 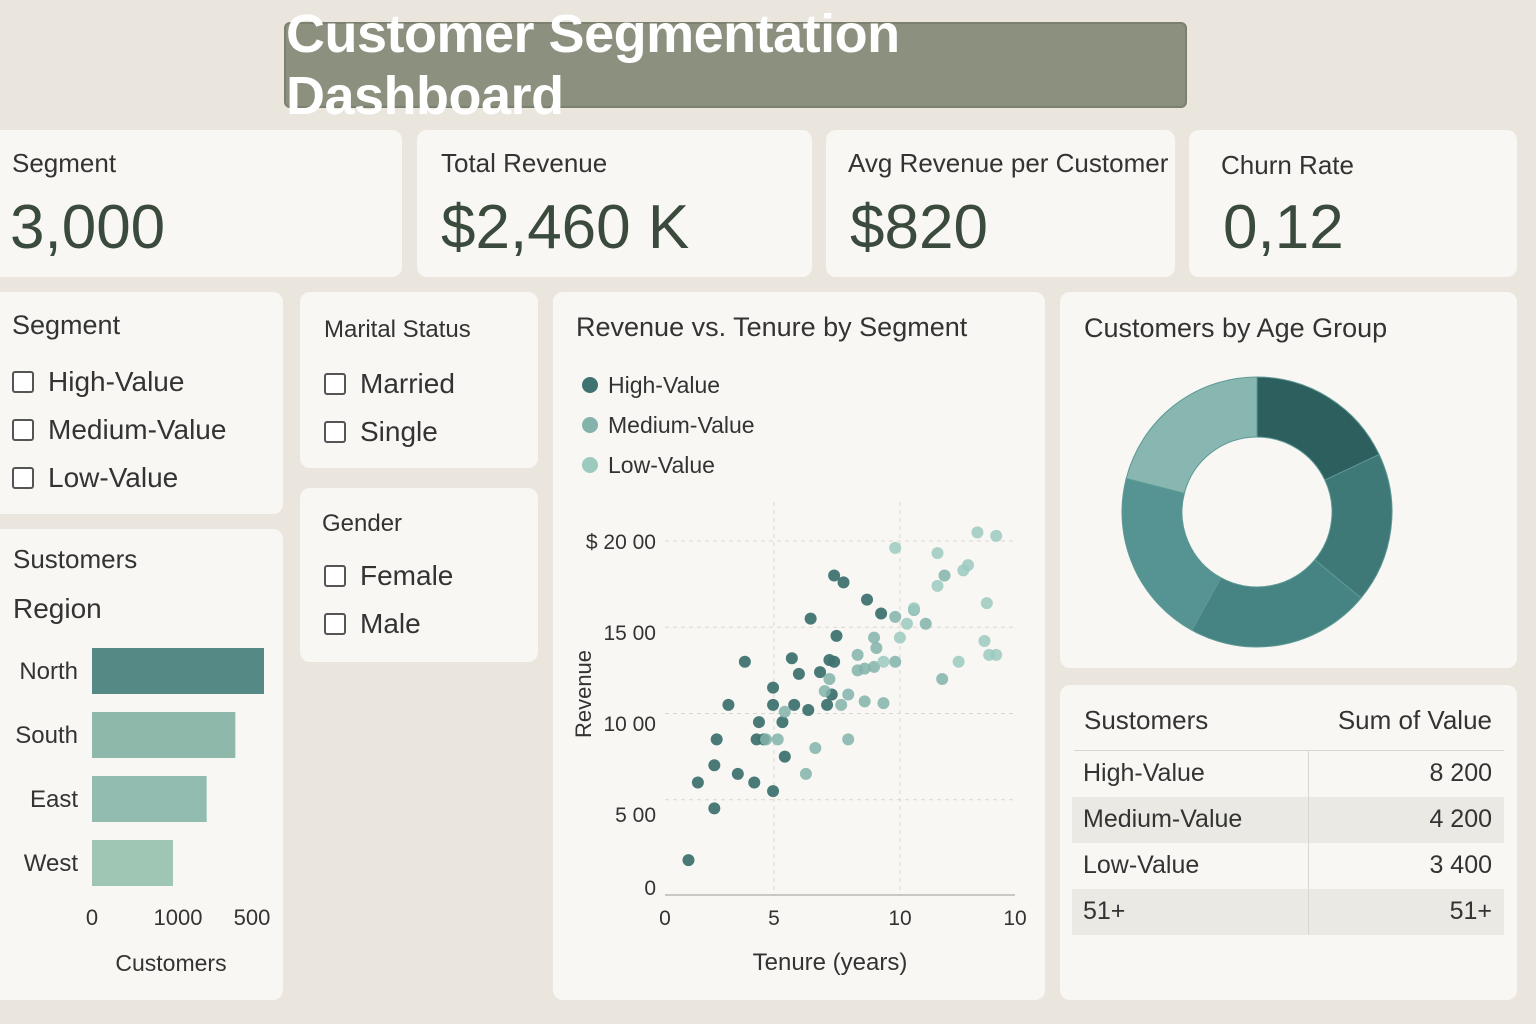 I want to click on bar-north, so click(x=178, y=671).